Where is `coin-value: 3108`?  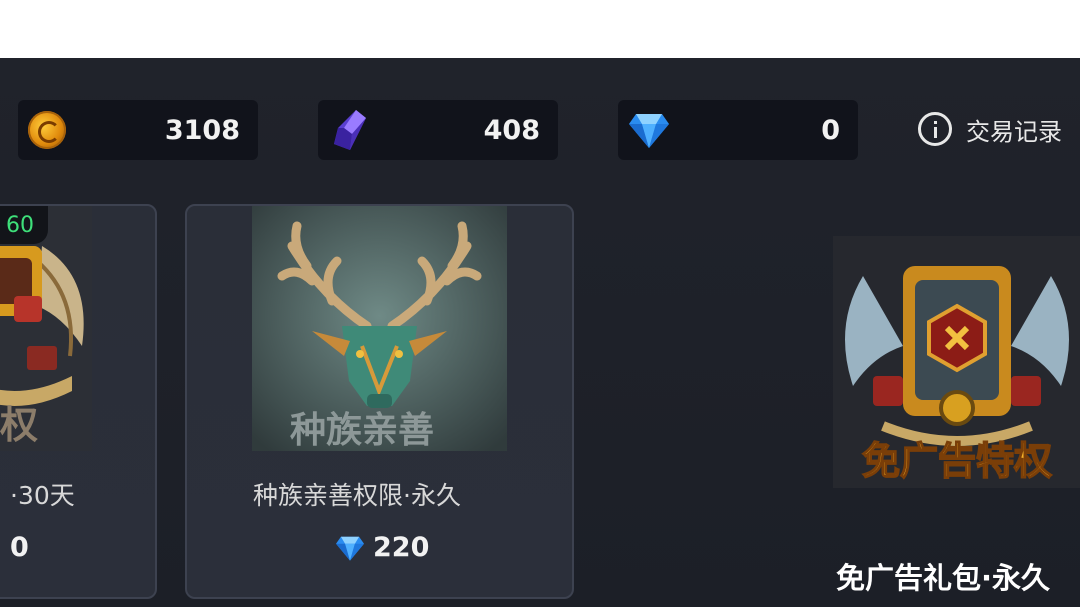
coin-value: 3108 is located at coordinates (202, 130).